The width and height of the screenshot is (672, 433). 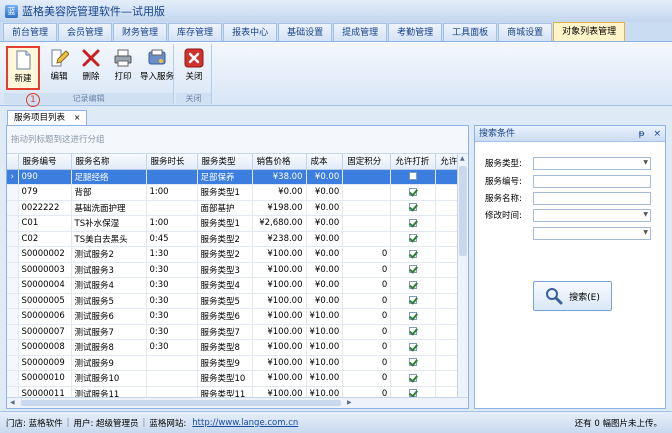 I want to click on tab-basic-settings: 基础设置, so click(x=305, y=32).